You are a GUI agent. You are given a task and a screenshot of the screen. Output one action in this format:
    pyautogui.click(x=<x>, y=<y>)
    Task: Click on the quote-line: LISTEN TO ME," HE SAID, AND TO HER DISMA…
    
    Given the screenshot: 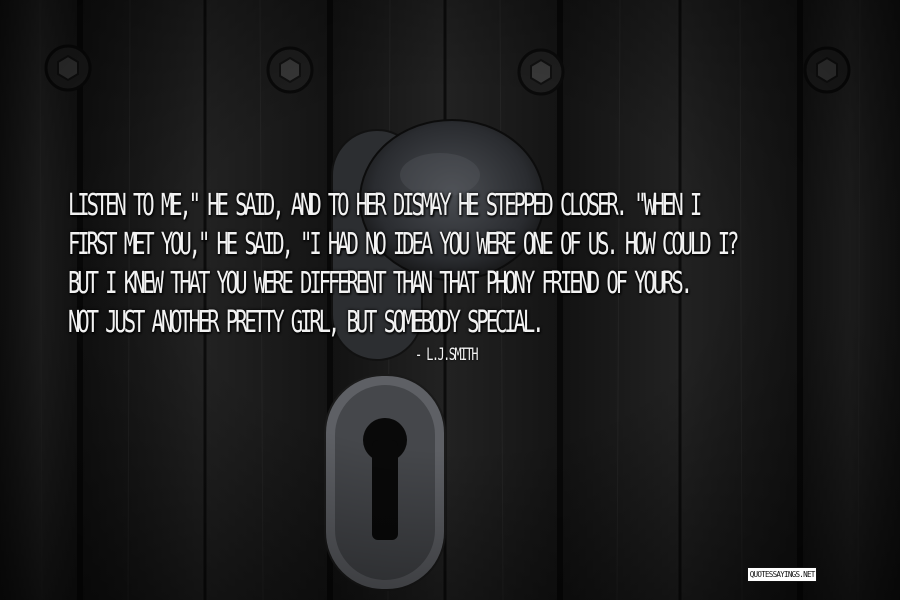 What is the action you would take?
    pyautogui.click(x=385, y=204)
    